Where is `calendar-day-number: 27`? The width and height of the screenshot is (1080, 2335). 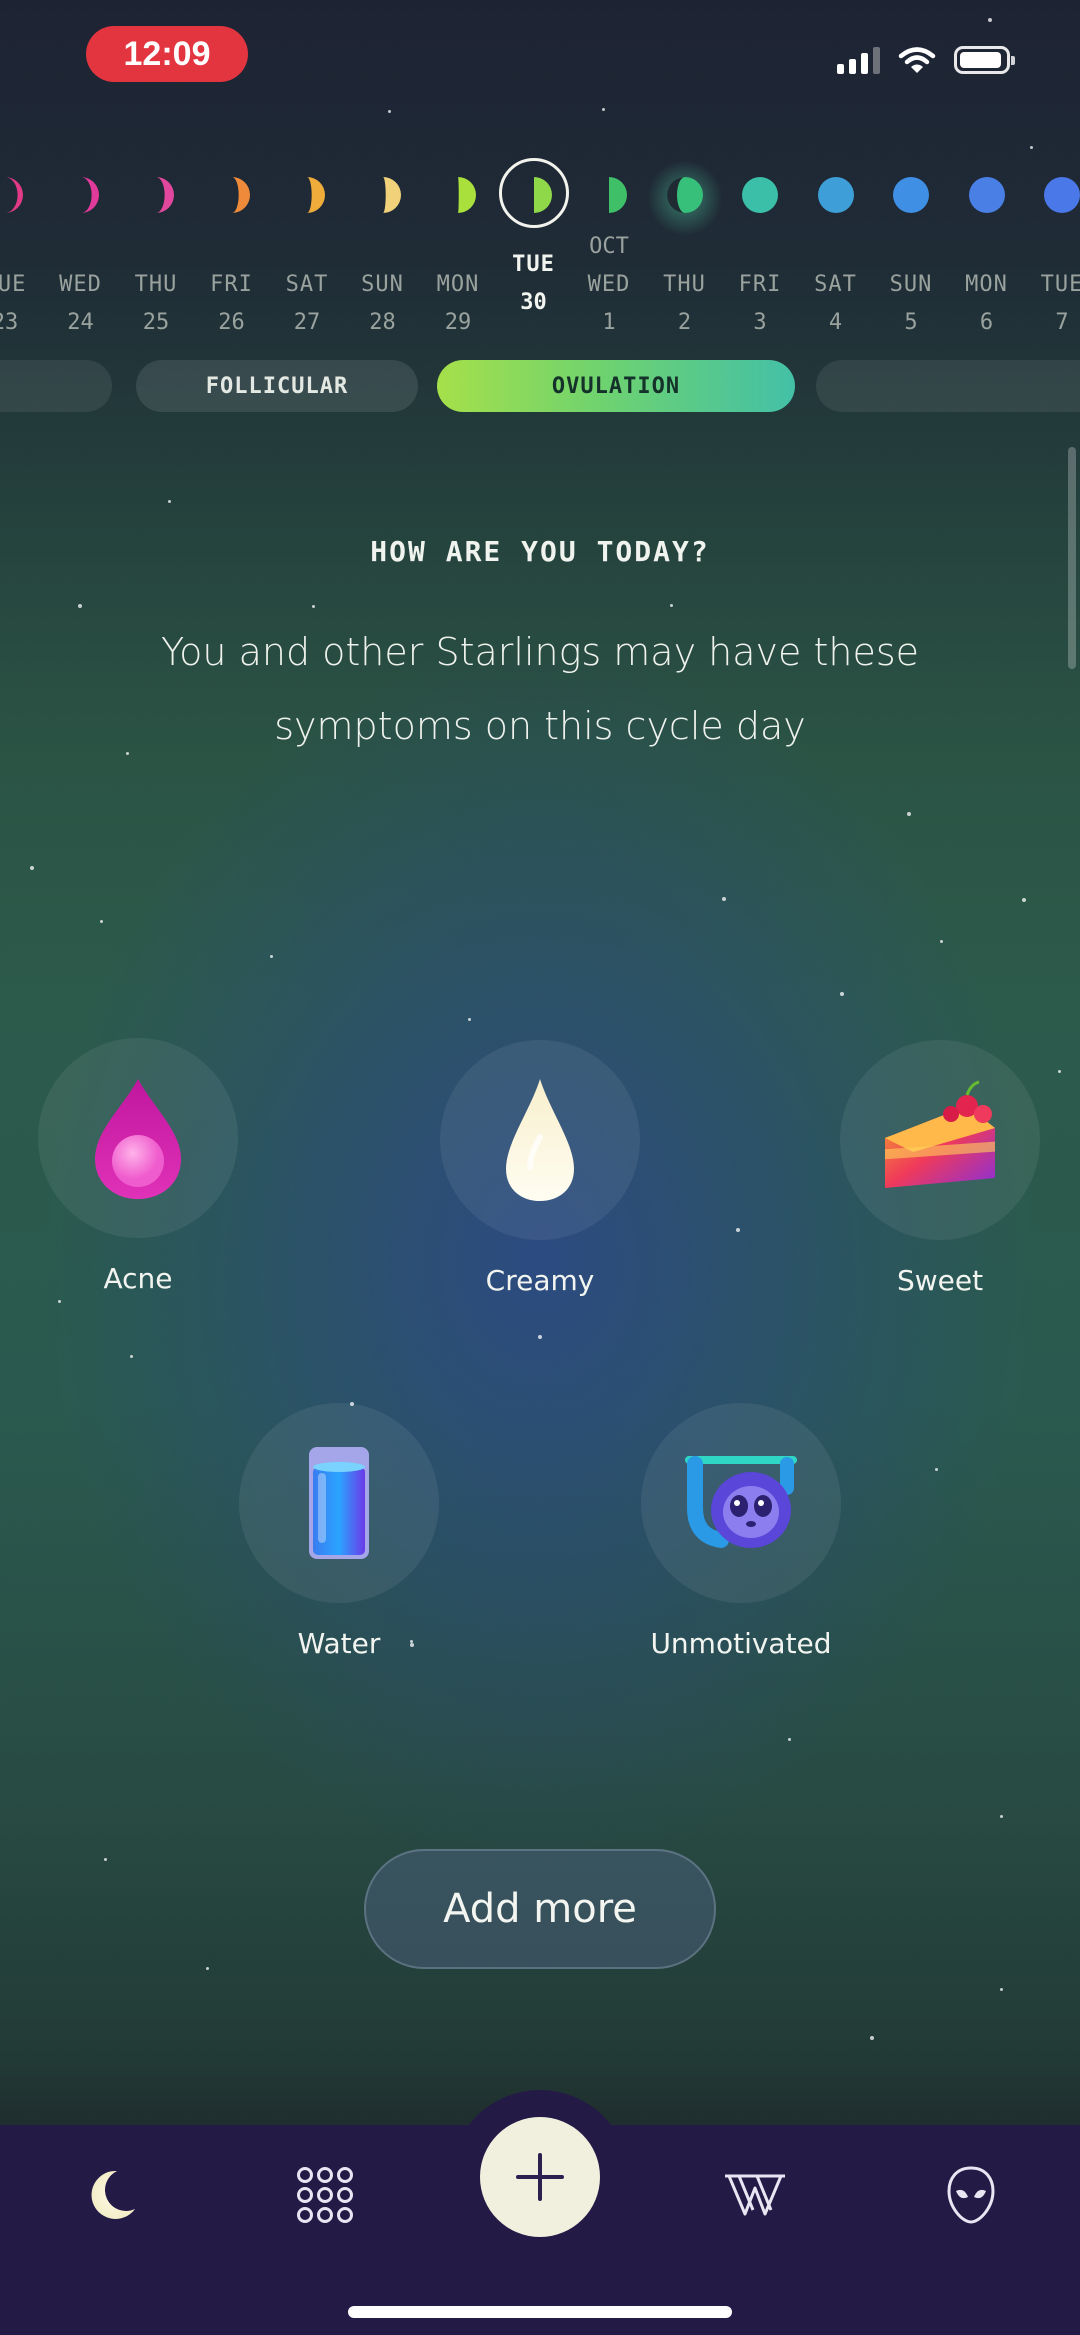
calendar-day-number: 27 is located at coordinates (307, 322).